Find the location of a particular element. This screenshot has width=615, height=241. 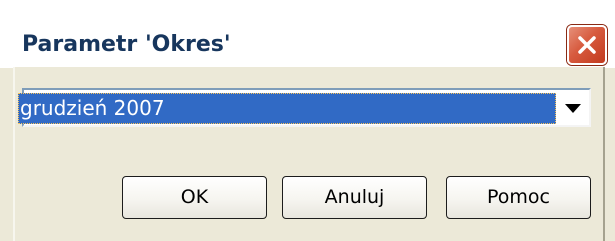

ok-button: OK is located at coordinates (194, 197).